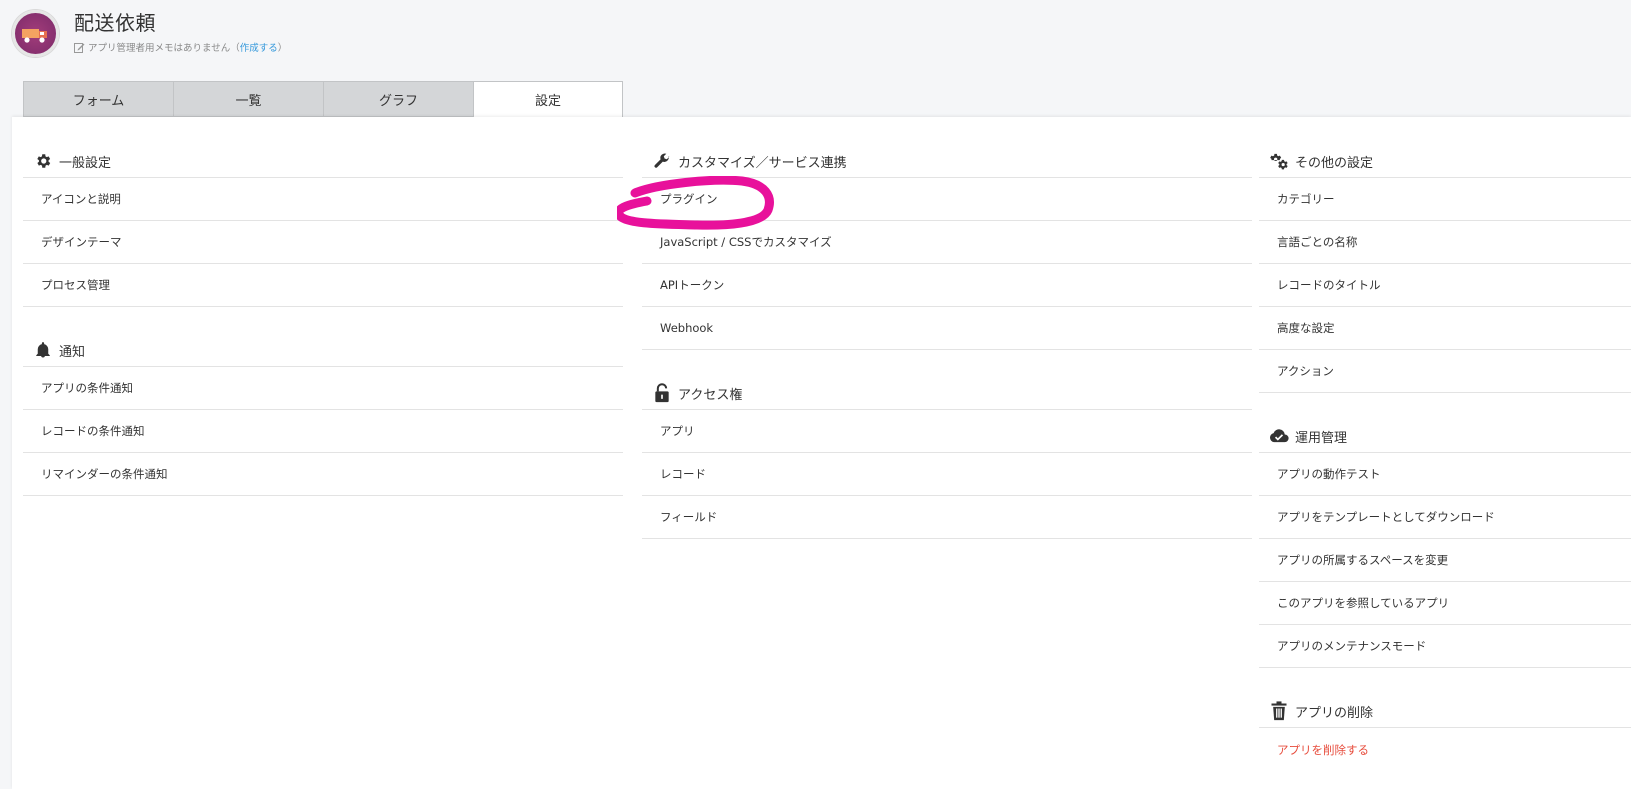 This screenshot has width=1631, height=789. I want to click on item-action: アクション, so click(1445, 371).